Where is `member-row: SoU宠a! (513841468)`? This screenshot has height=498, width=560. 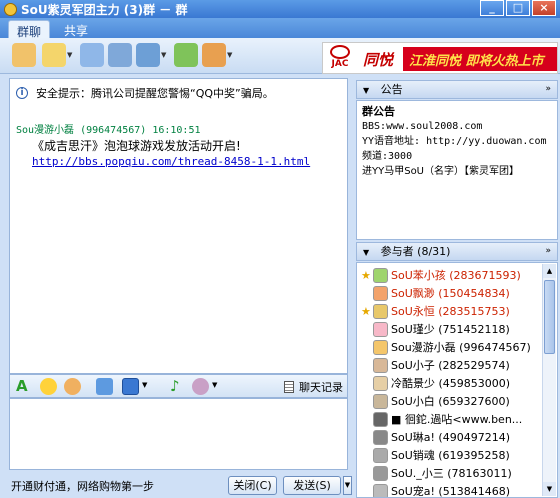 member-row: SoU宠a! (513841468) is located at coordinates (453, 490).